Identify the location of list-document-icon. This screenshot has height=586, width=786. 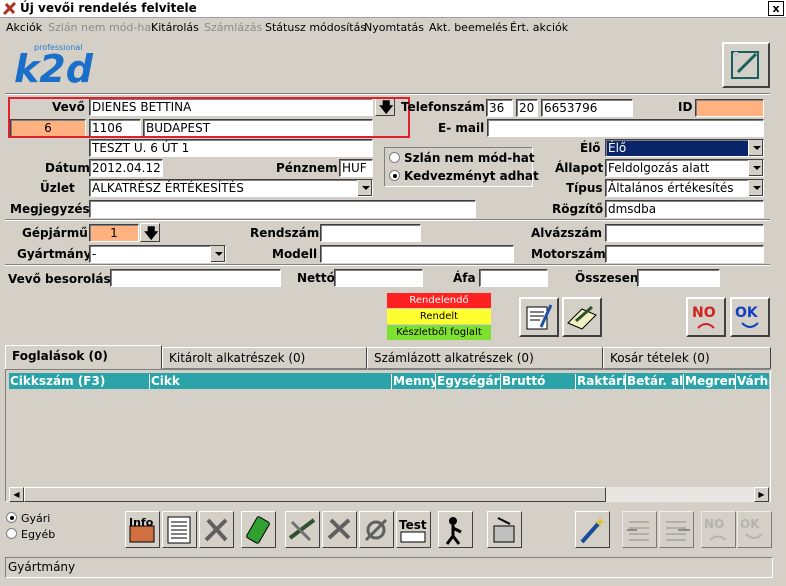
(179, 530).